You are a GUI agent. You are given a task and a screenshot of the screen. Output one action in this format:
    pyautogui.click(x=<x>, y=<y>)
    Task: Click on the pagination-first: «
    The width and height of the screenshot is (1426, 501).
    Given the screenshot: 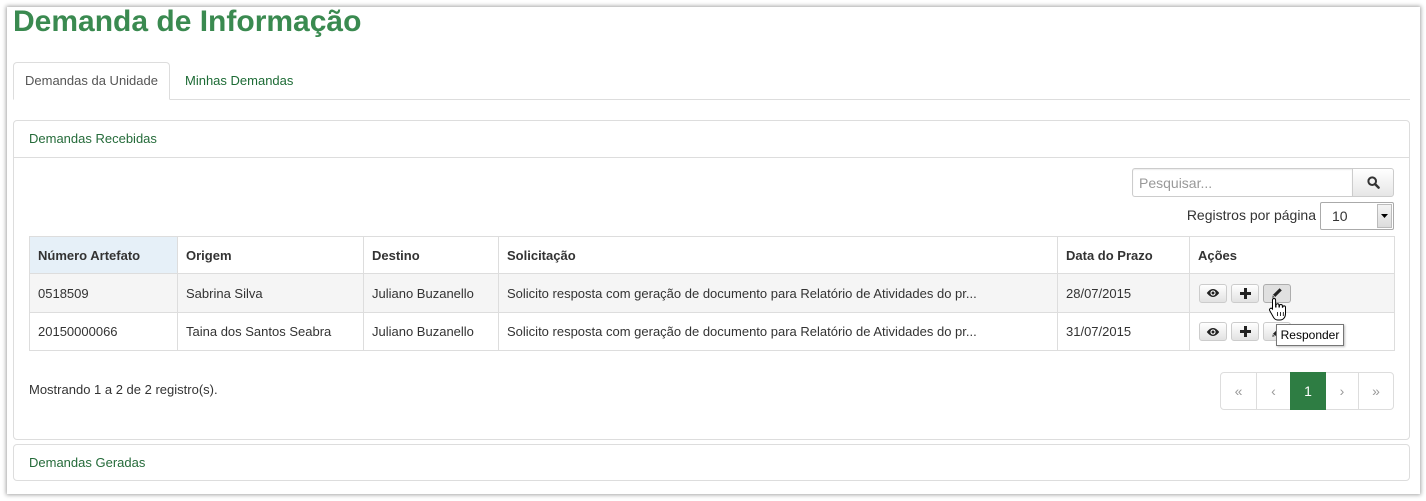 What is the action you would take?
    pyautogui.click(x=1238, y=391)
    